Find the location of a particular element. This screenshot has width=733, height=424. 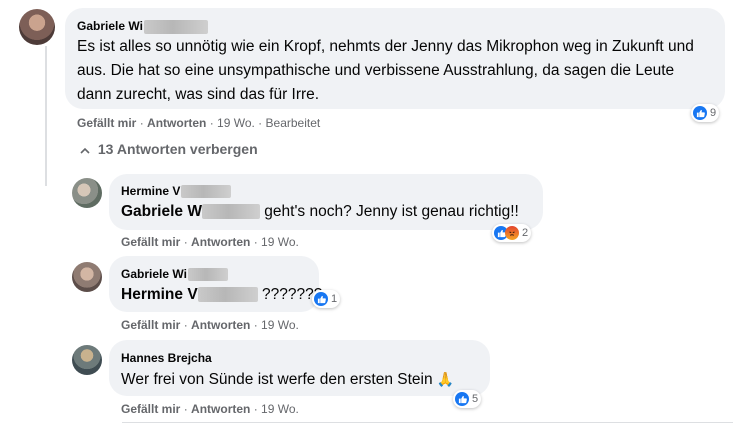

thread-line is located at coordinates (46, 116).